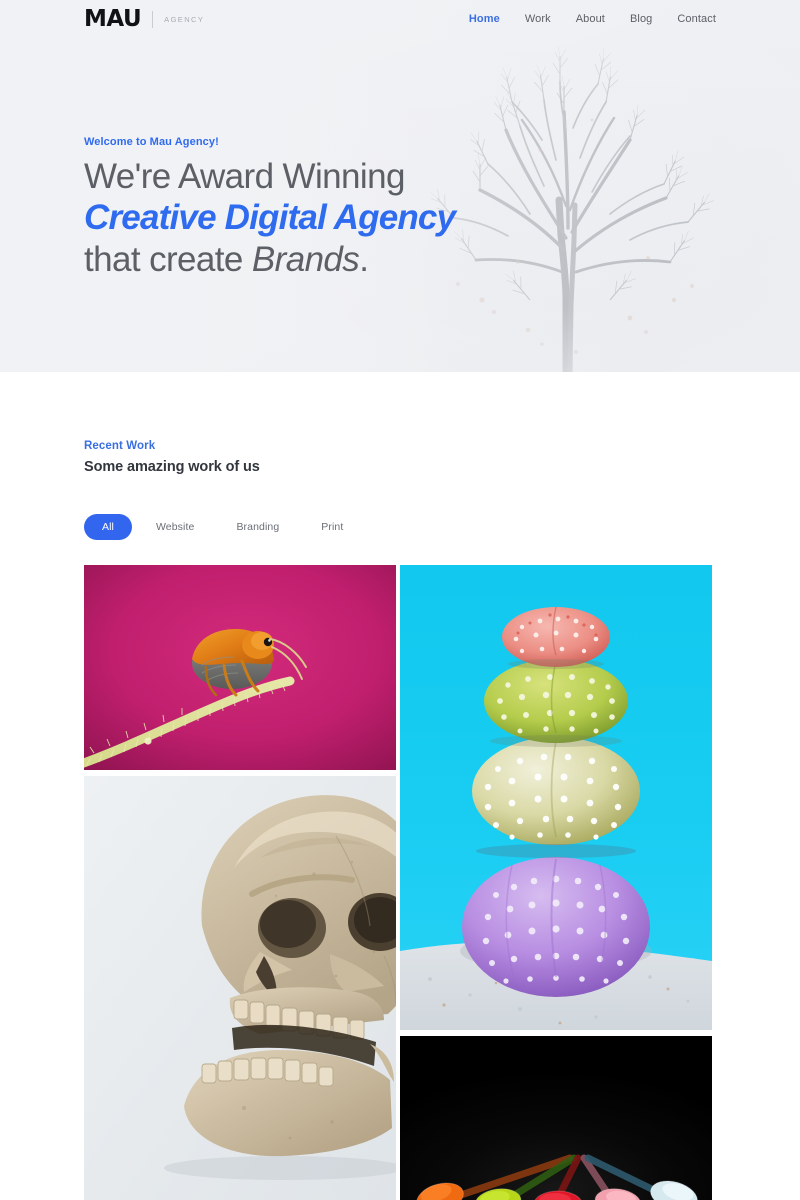 Image resolution: width=800 pixels, height=1200 pixels. I want to click on top-navbar: MAU AGENCY Home Work About Blog Contact, so click(400, 19).